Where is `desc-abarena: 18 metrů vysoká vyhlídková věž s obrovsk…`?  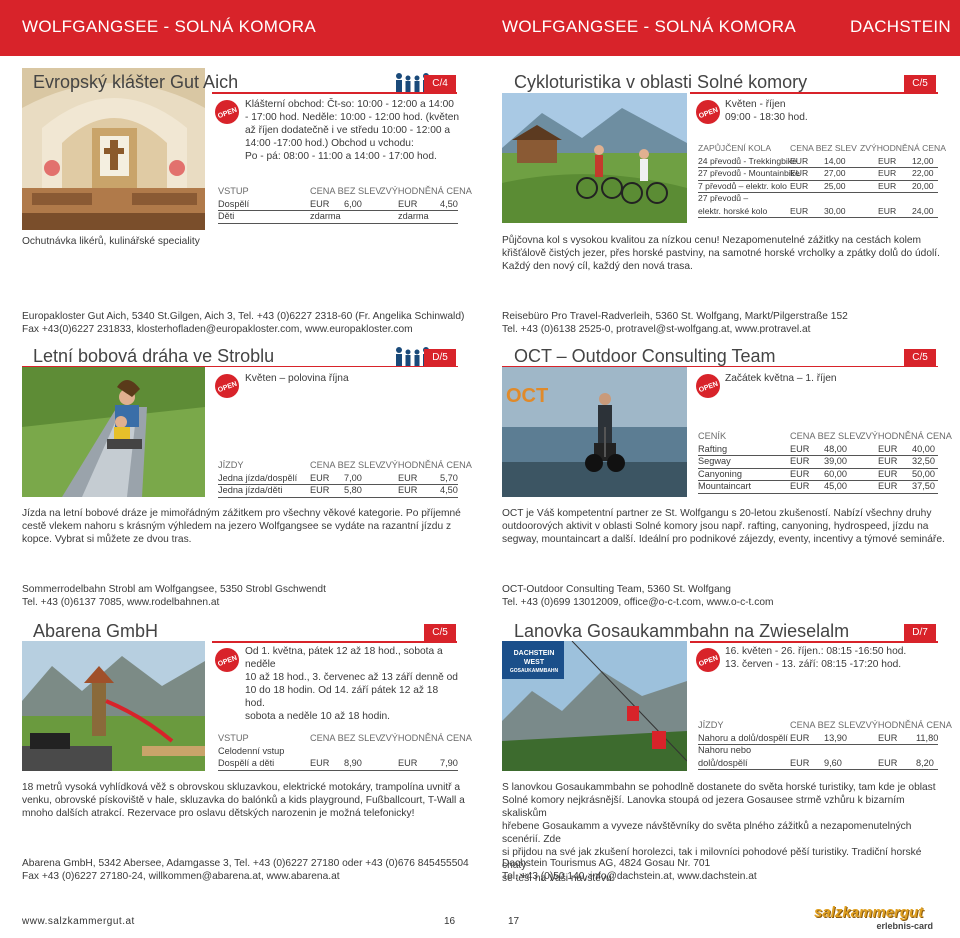 desc-abarena: 18 metrů vysoká vyhlídková věž s obrovsk… is located at coordinates (243, 800).